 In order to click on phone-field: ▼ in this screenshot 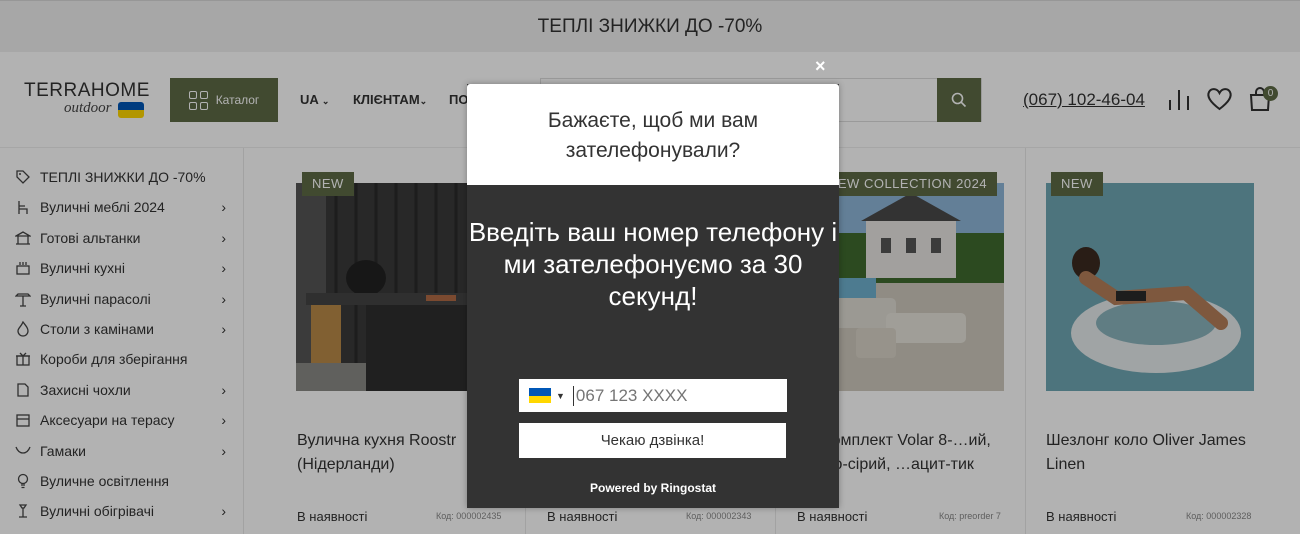, I will do `click(653, 395)`.